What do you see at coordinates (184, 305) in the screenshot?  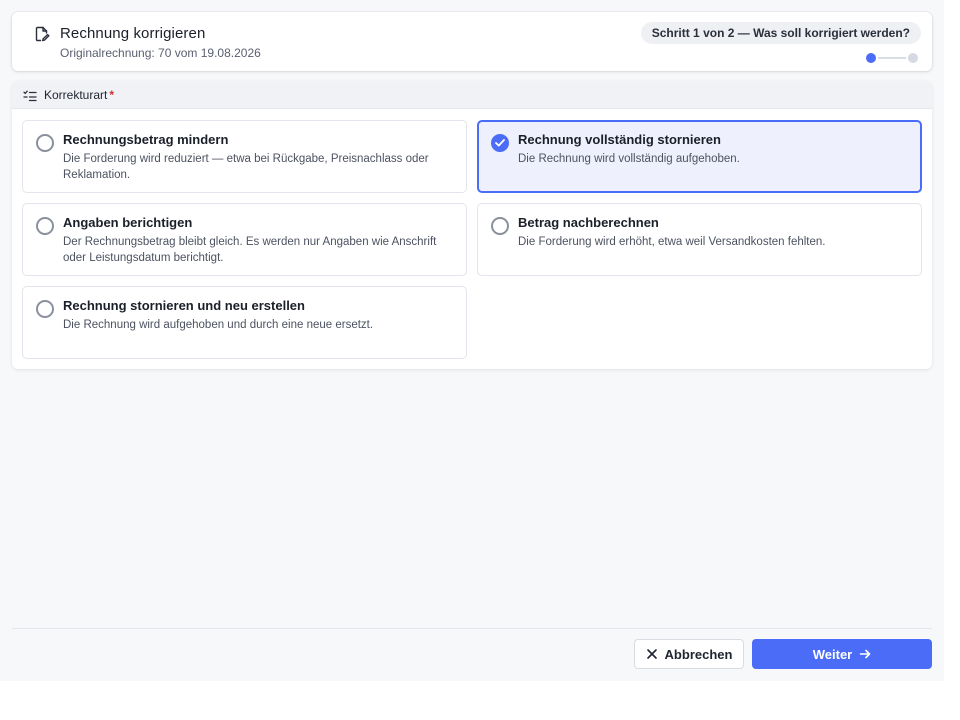 I see `option-title: Rechnung stornieren und neu erstellen` at bounding box center [184, 305].